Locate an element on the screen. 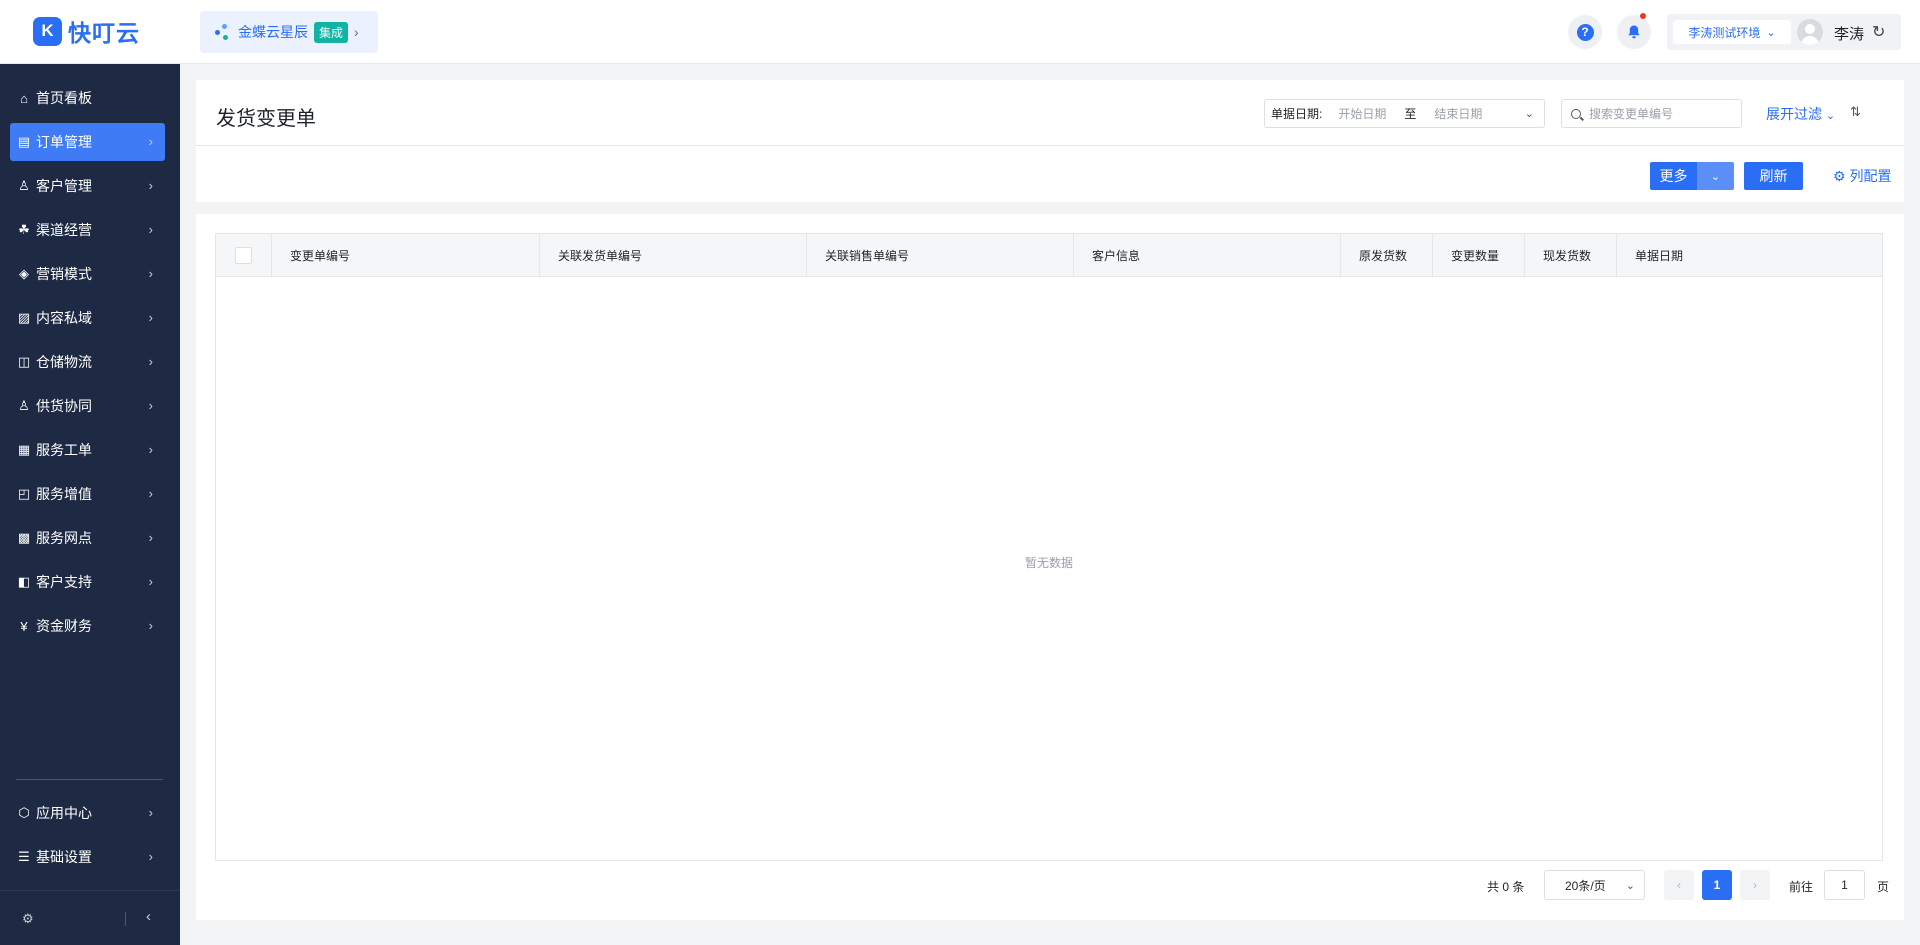 This screenshot has height=945, width=1920. page-title: 发货变更单 is located at coordinates (266, 119).